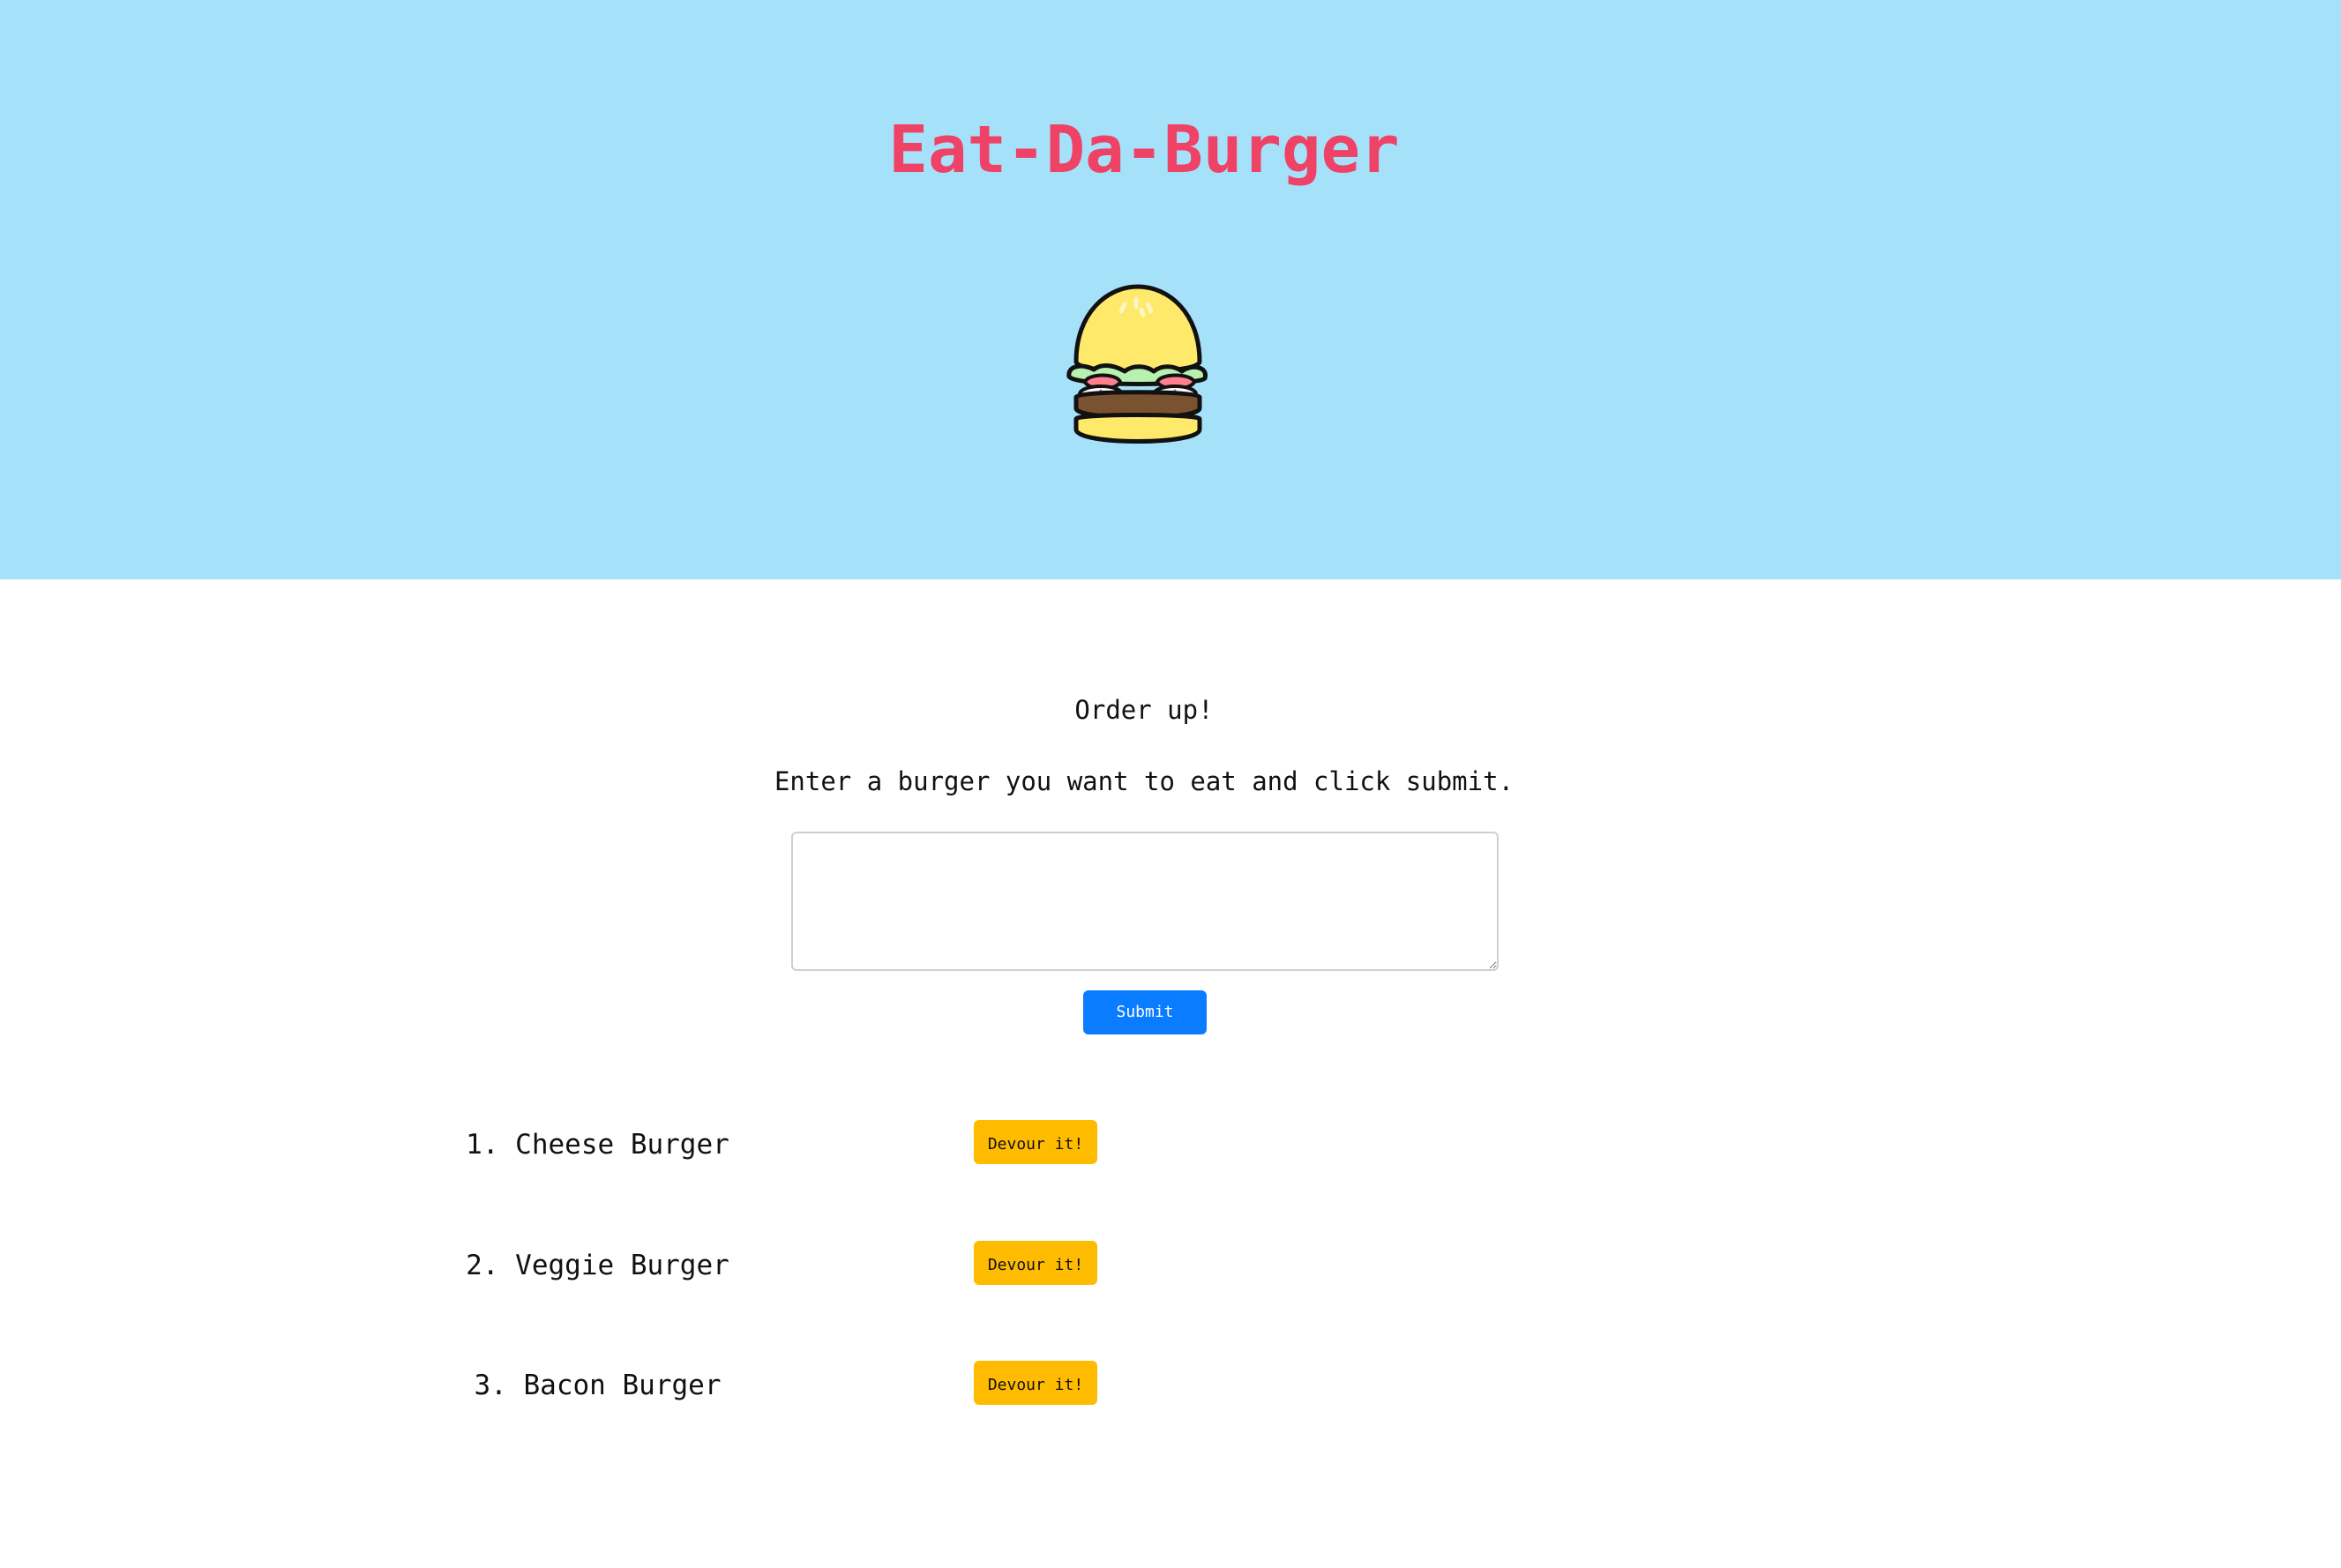  What do you see at coordinates (1144, 710) in the screenshot?
I see `order-heading: Order up!` at bounding box center [1144, 710].